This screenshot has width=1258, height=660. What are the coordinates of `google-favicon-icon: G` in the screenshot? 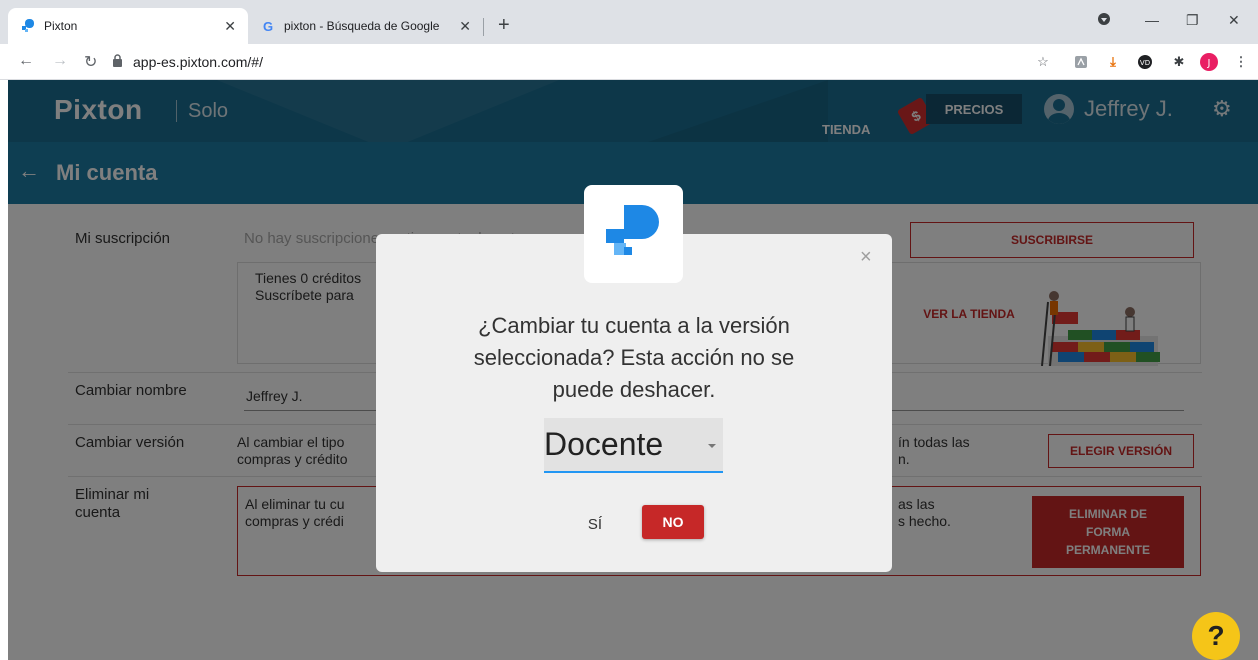 It's located at (268, 26).